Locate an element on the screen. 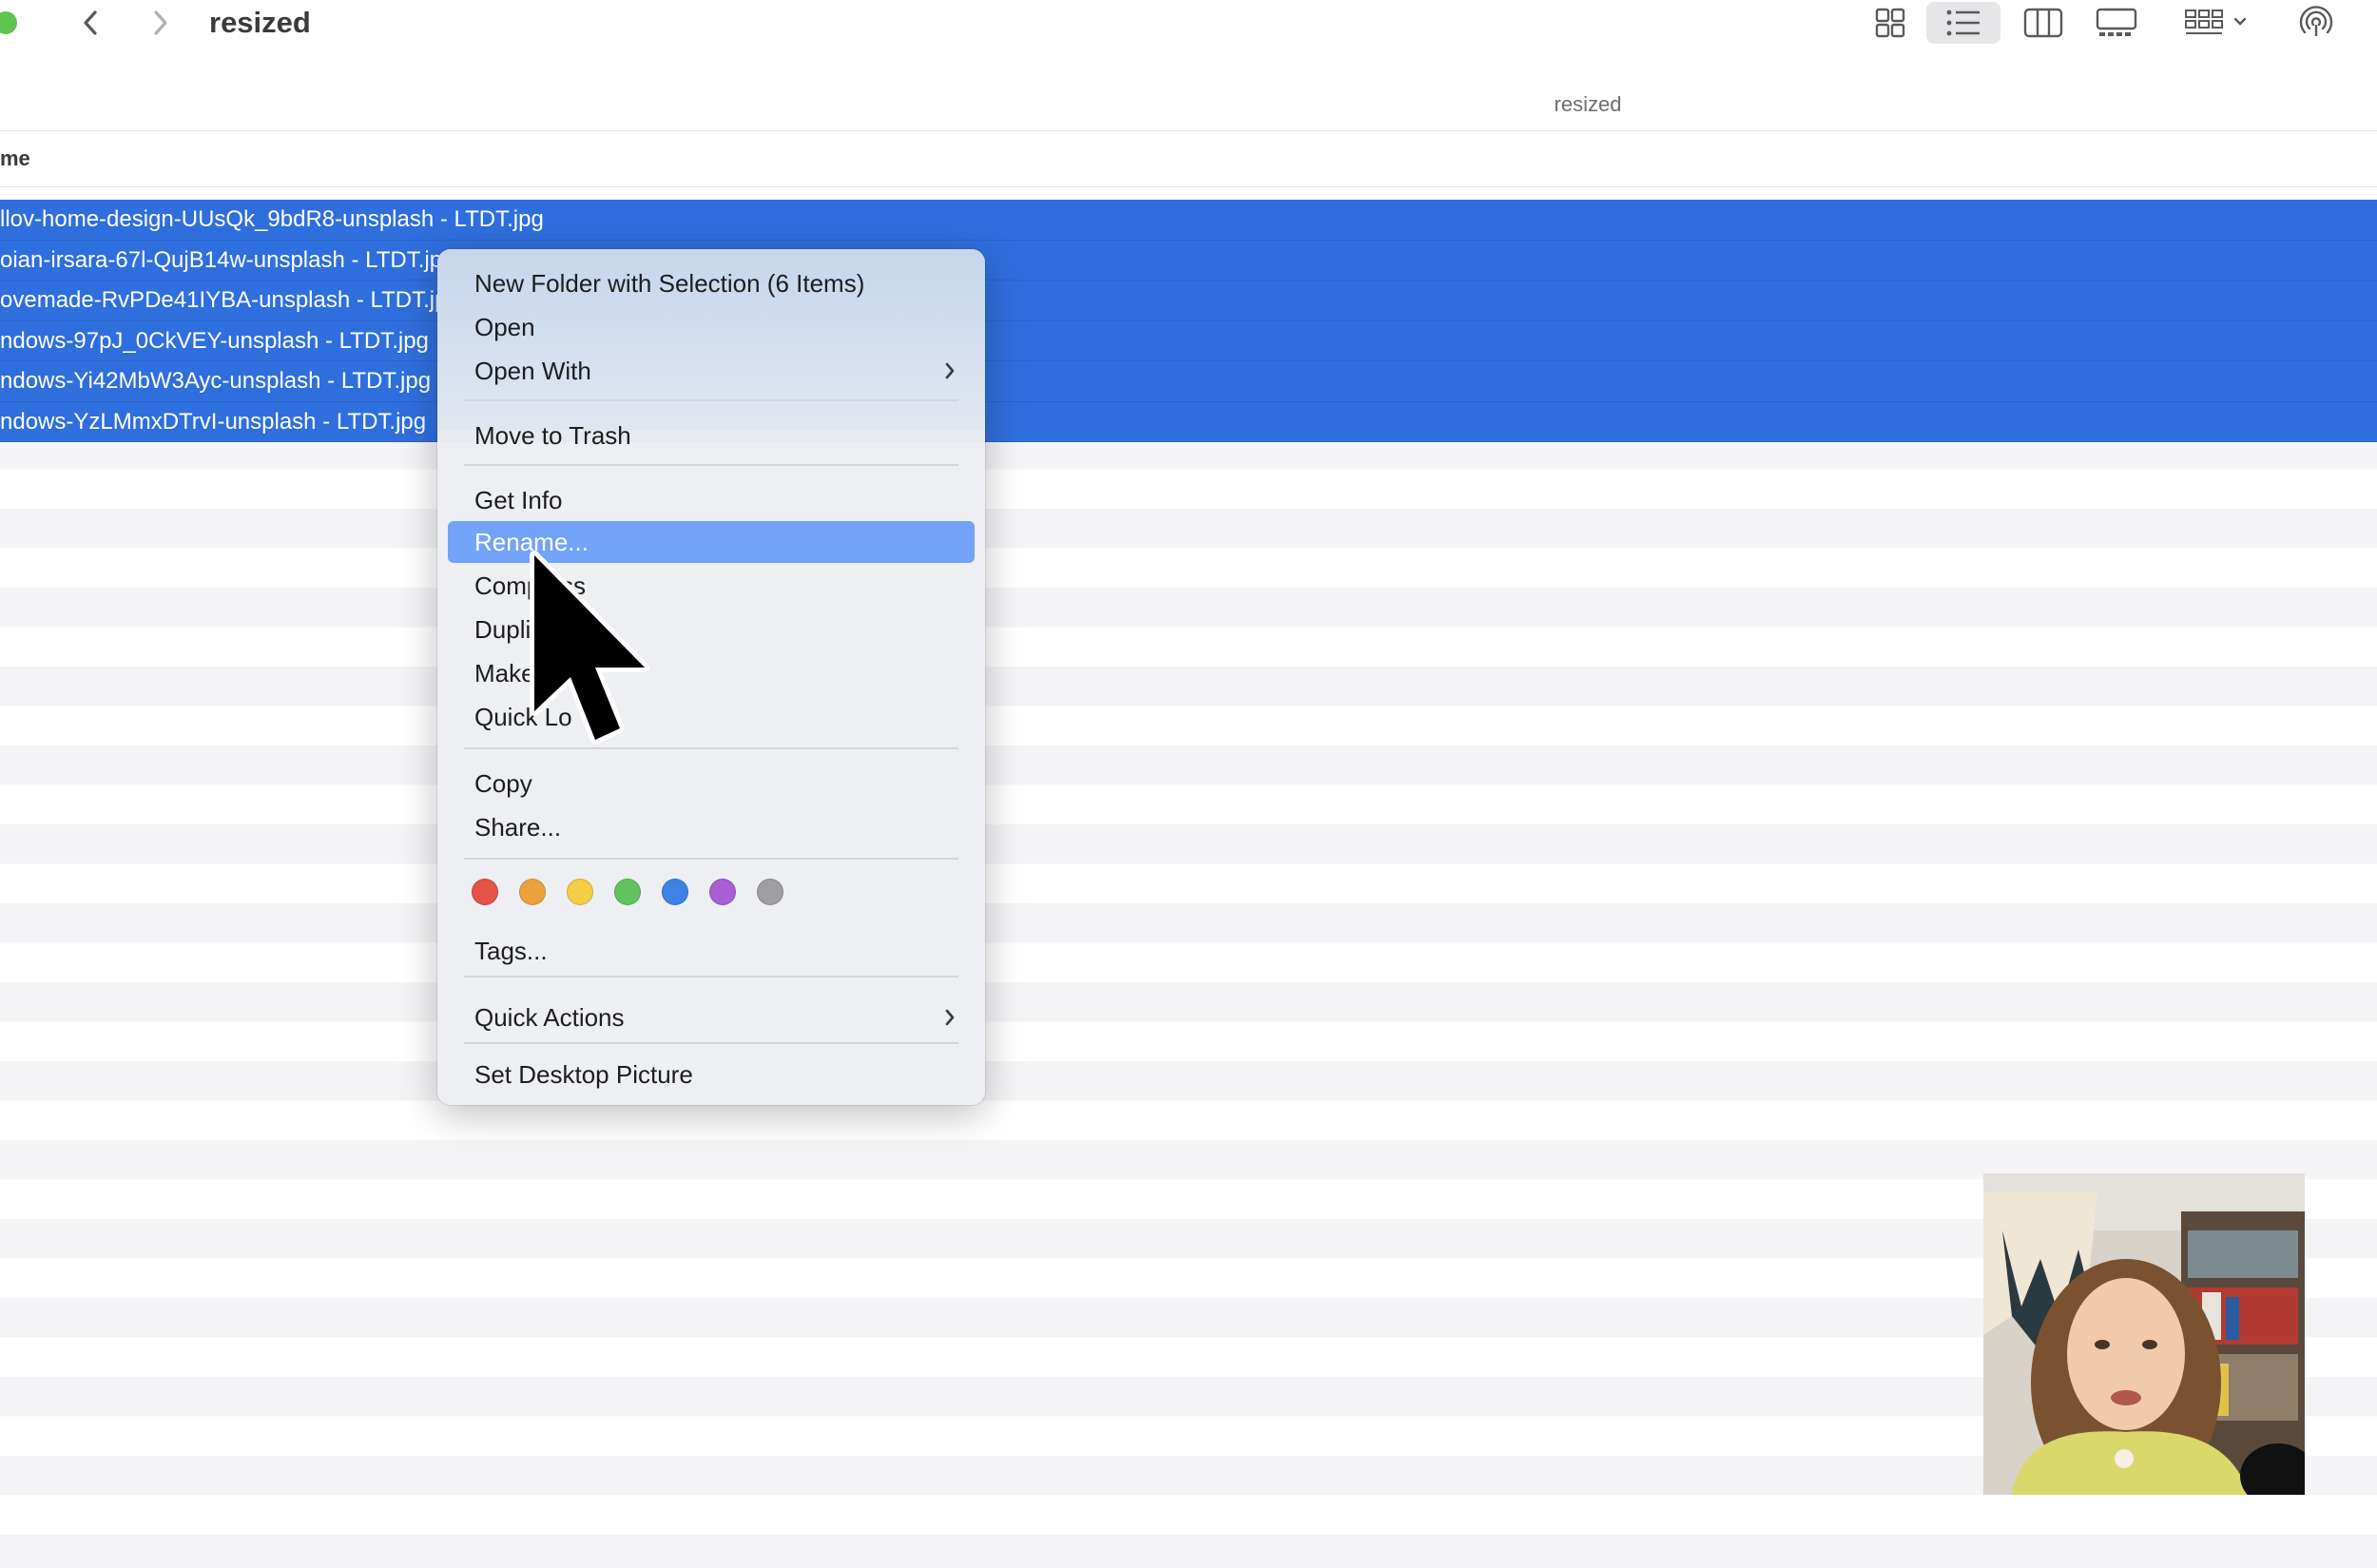 The height and width of the screenshot is (1568, 2377). chevron-left-icon is located at coordinates (90, 22).